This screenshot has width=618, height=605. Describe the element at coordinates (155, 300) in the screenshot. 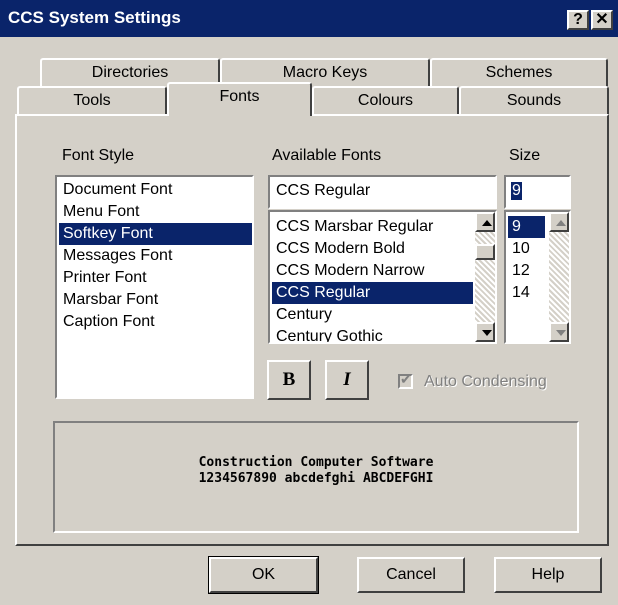

I see `list-item: Marsbar Font` at that location.